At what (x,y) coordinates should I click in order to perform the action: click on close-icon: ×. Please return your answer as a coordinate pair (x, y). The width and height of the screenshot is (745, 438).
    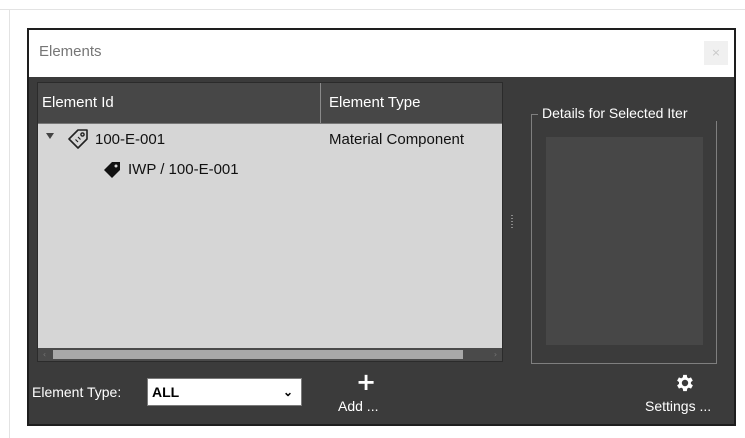
    Looking at the image, I should click on (716, 52).